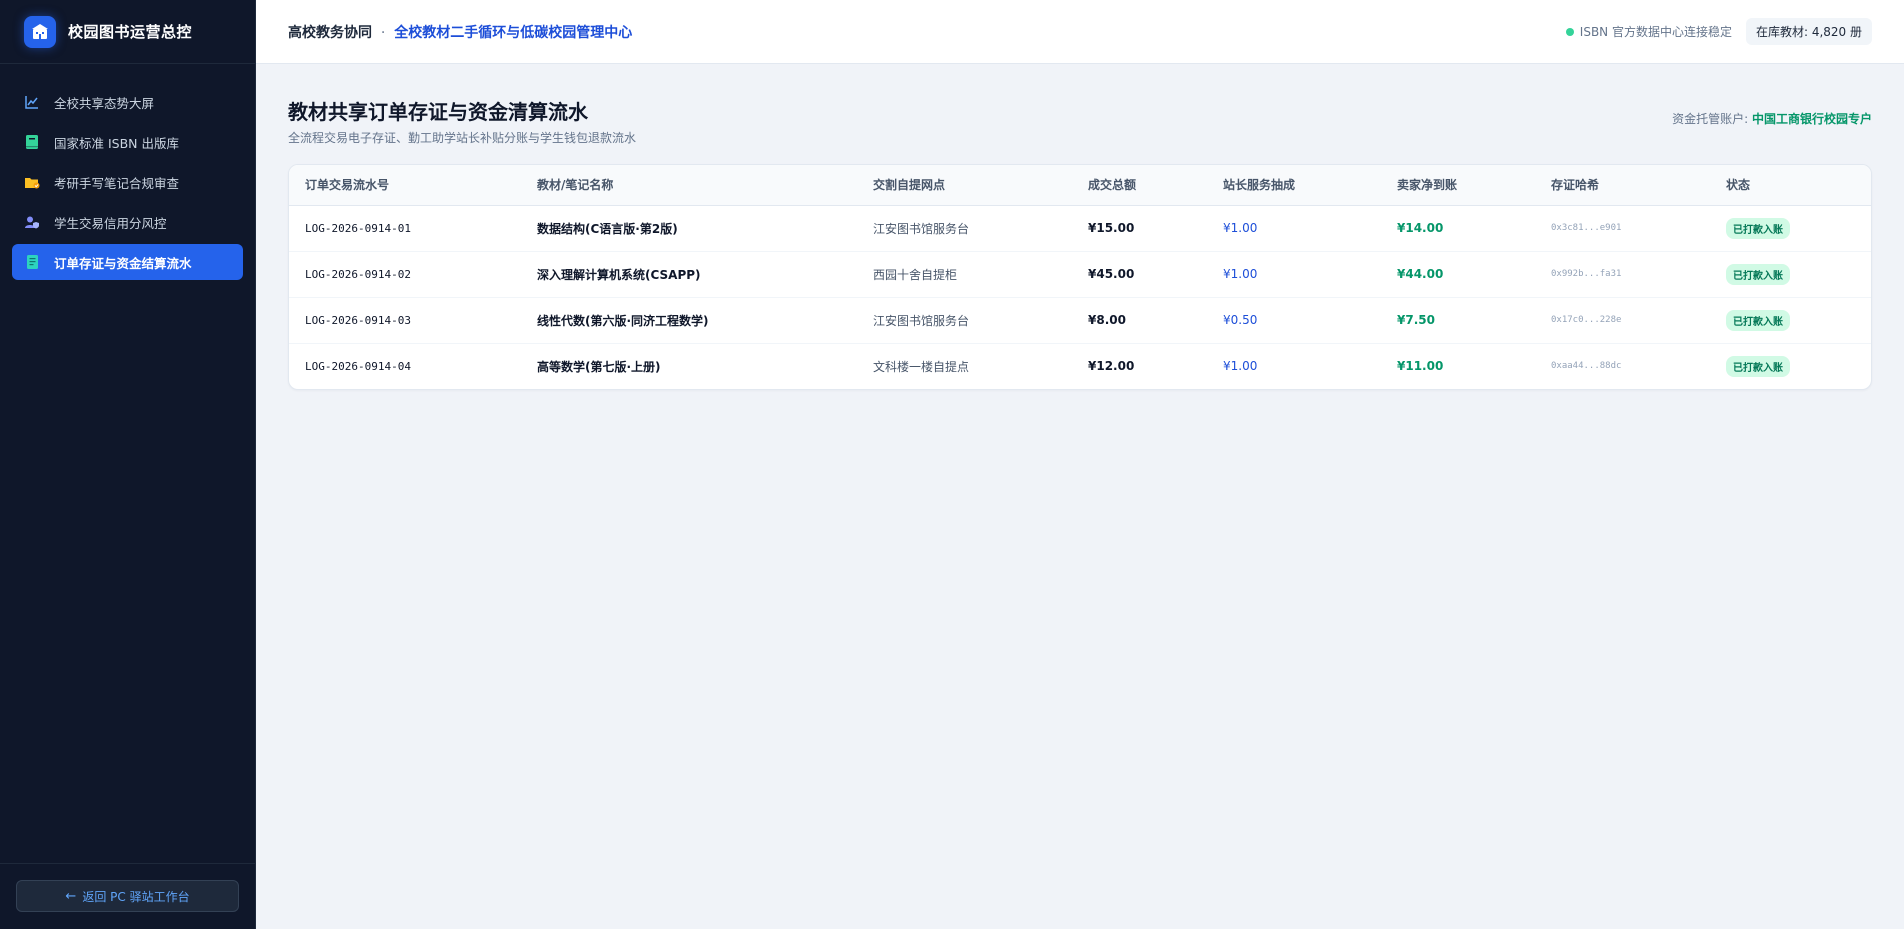 This screenshot has width=1904, height=929. What do you see at coordinates (1622, 320) in the screenshot?
I see `cell-hash: 0x17c0...228e` at bounding box center [1622, 320].